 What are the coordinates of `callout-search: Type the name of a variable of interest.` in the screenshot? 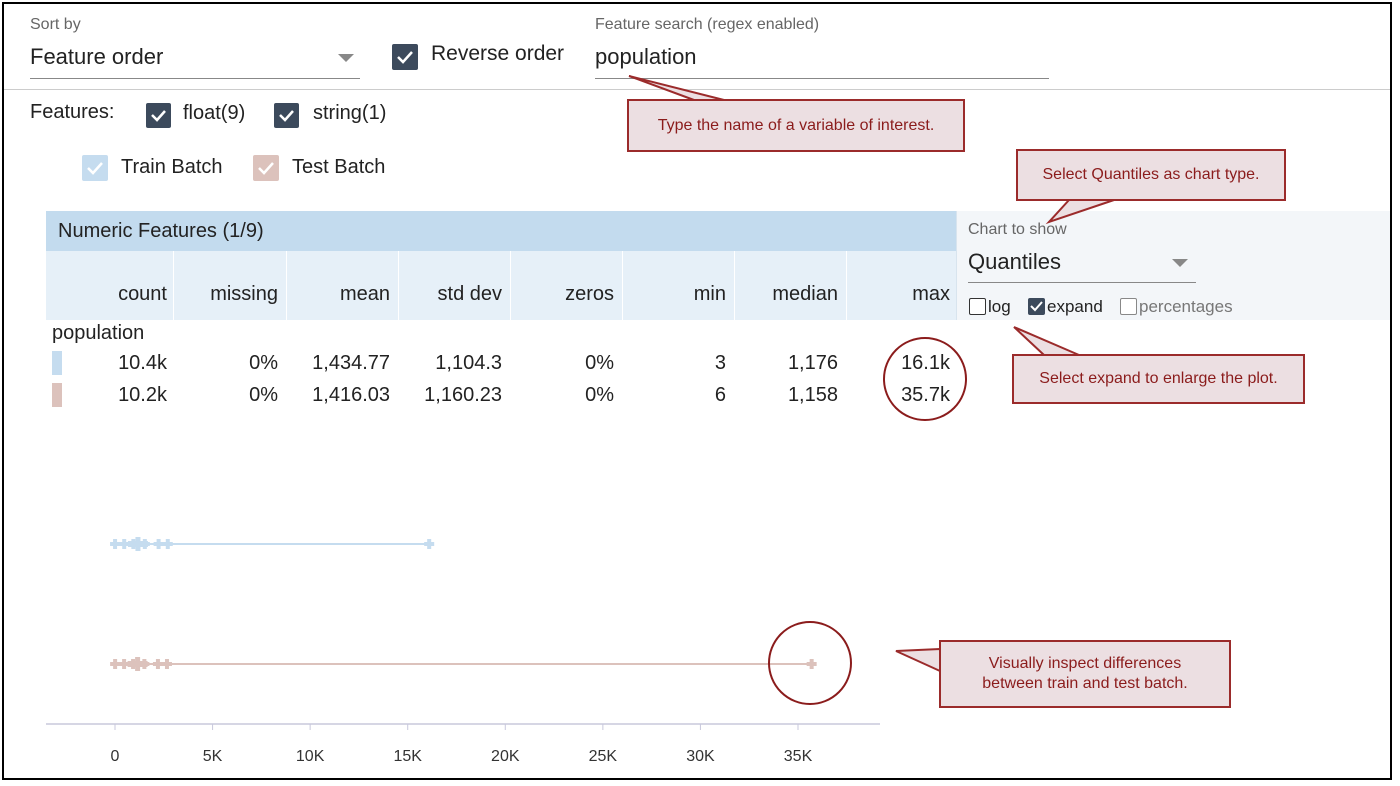 It's located at (796, 125).